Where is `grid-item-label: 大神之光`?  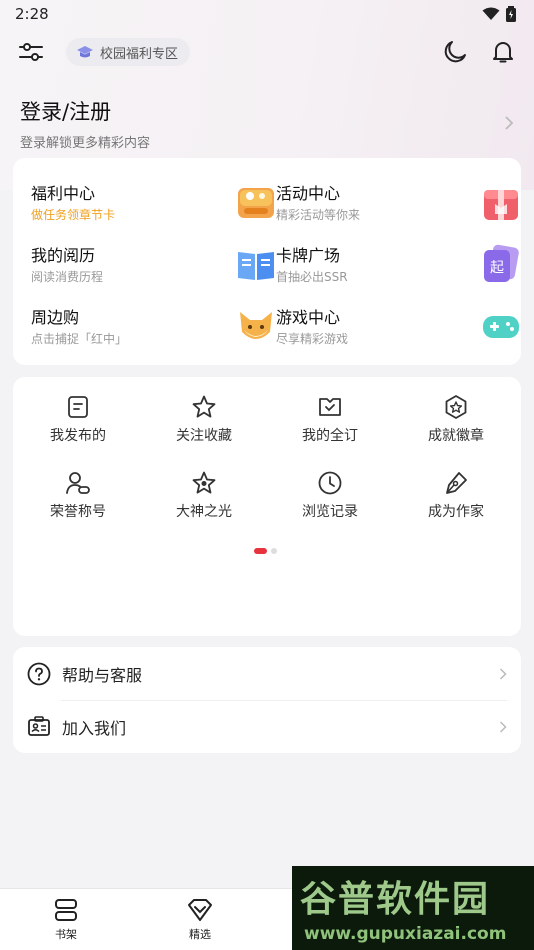
grid-item-label: 大神之光 is located at coordinates (204, 512).